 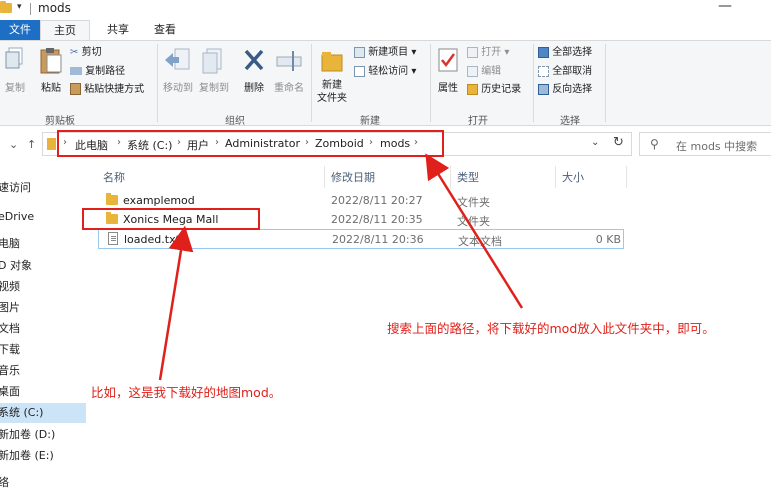 What do you see at coordinates (388, 52) in the screenshot?
I see `new-item-label: 新建项目` at bounding box center [388, 52].